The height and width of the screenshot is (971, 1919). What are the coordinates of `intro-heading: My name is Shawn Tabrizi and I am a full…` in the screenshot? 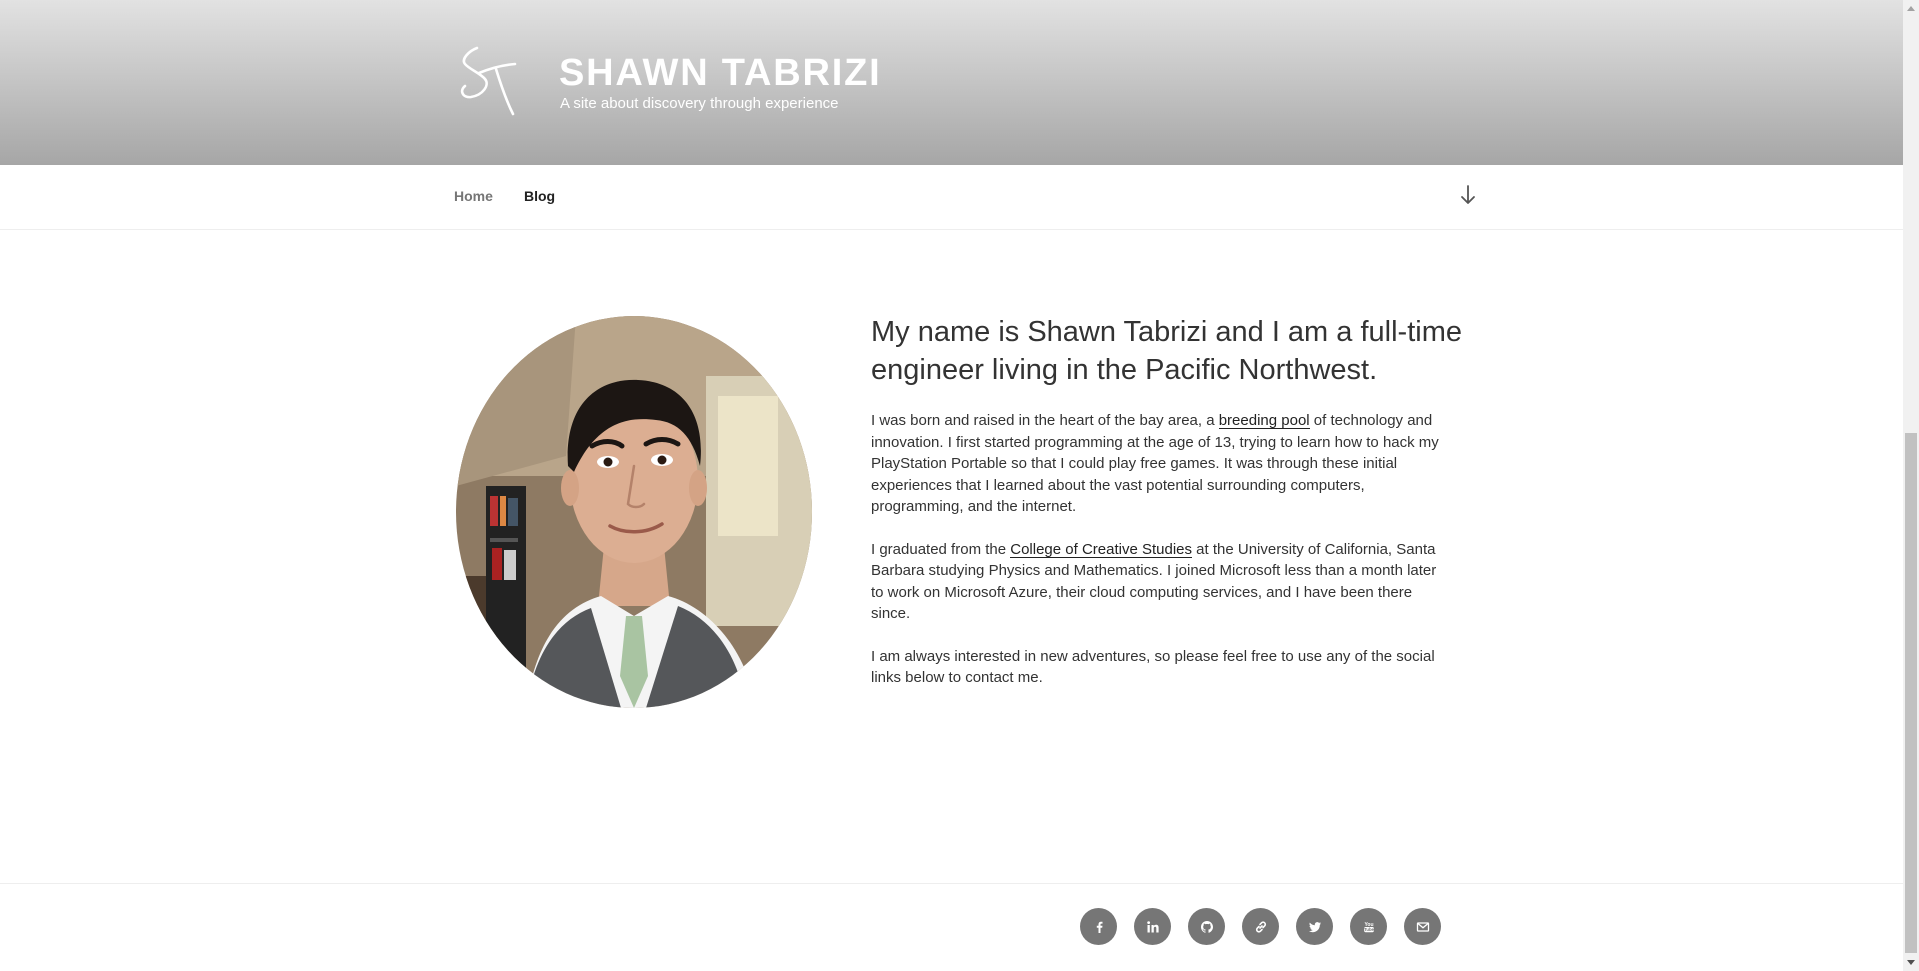 It's located at (1166, 351).